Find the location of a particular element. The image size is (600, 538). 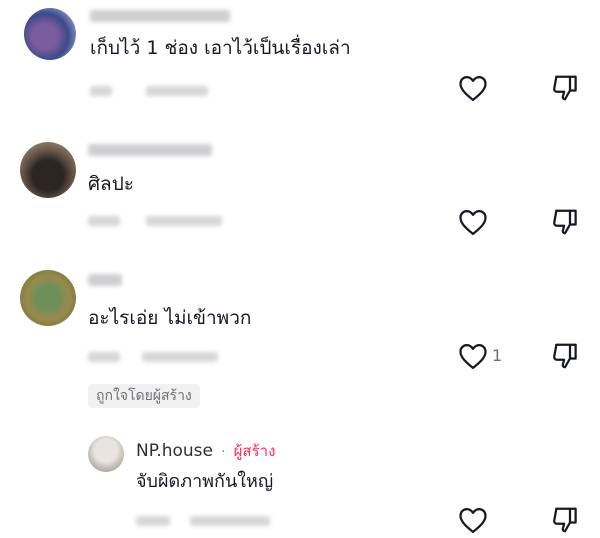

comment-text: อะไรเอ่ย ไม่เข้าพวก is located at coordinates (170, 318).